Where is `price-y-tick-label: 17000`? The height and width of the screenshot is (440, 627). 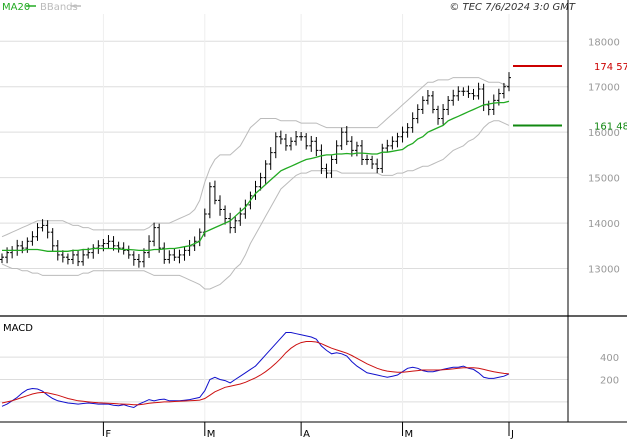 price-y-tick-label: 17000 is located at coordinates (604, 88).